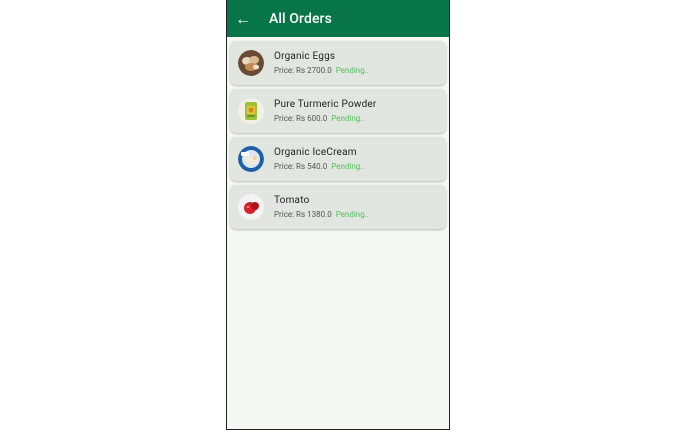 The width and height of the screenshot is (677, 437). What do you see at coordinates (251, 111) in the screenshot?
I see `turmeric-image` at bounding box center [251, 111].